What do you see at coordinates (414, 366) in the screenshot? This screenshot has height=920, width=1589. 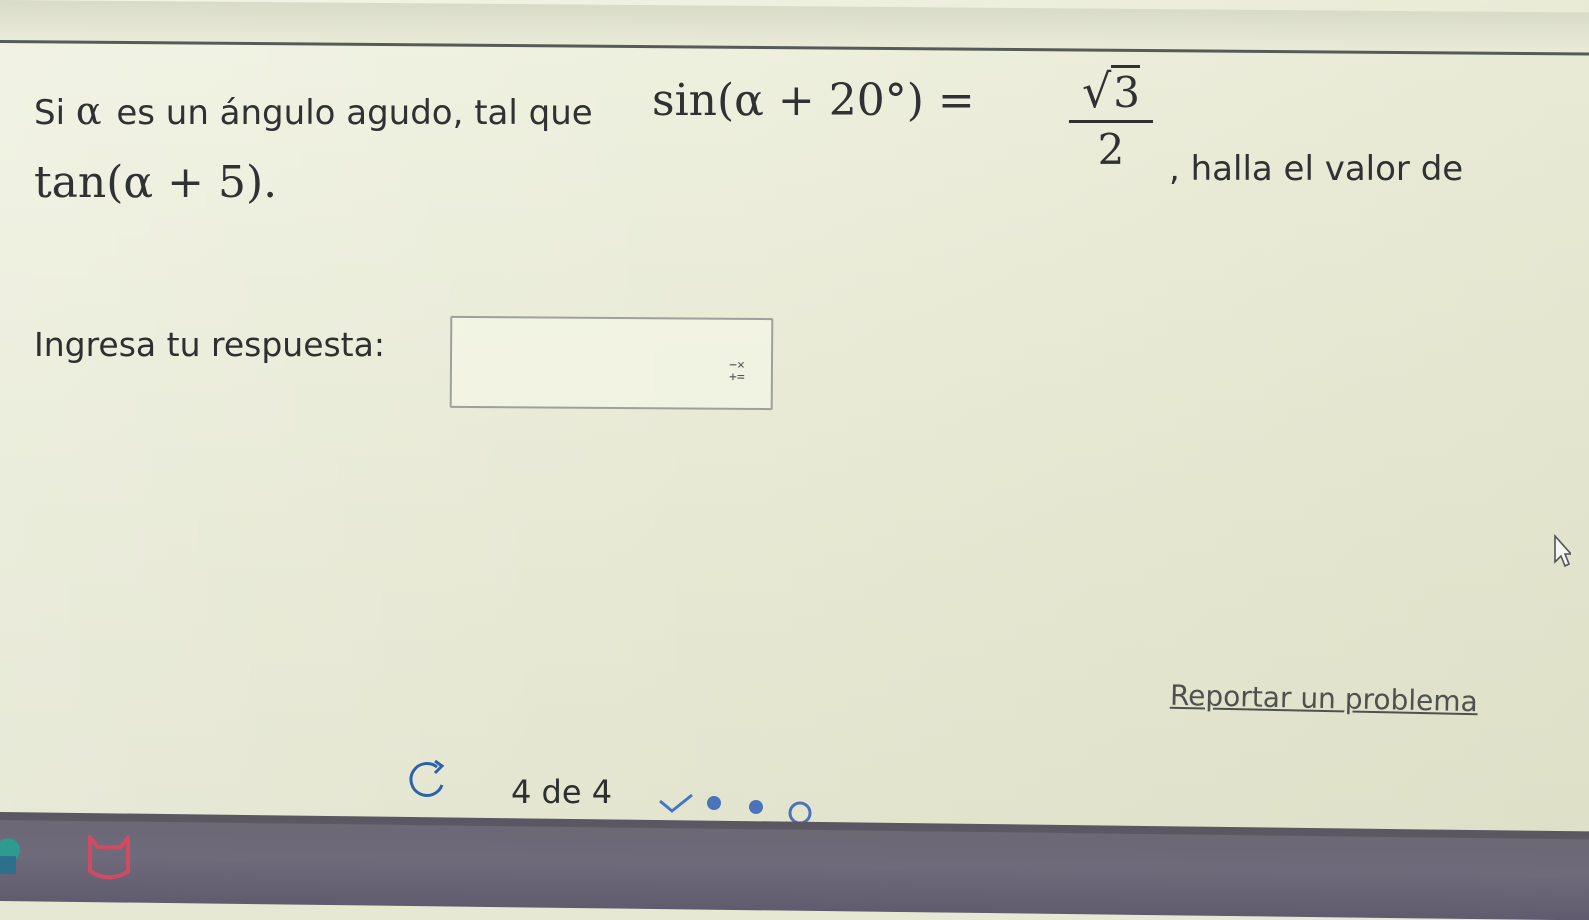 I see `answer-row: Ingresa tu respuesta: −× +=` at bounding box center [414, 366].